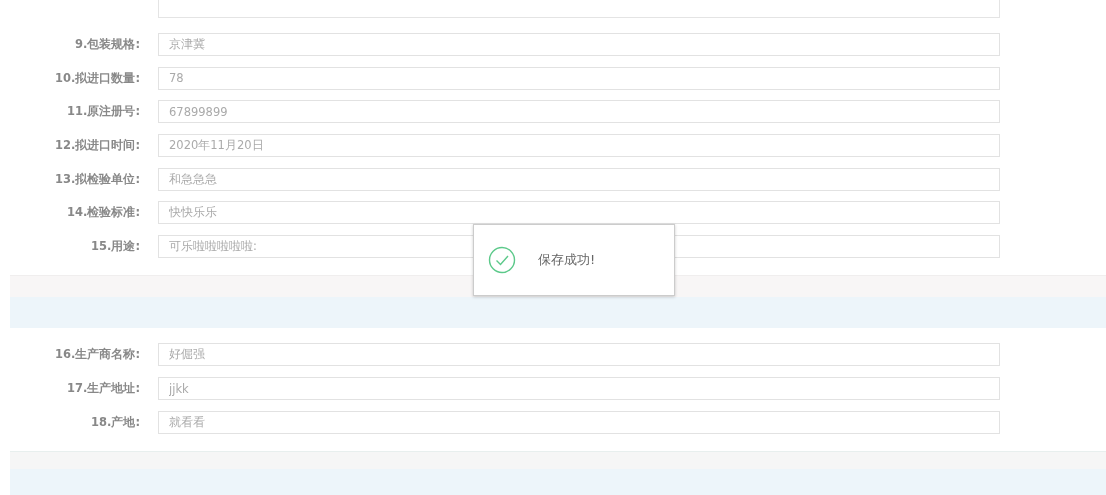  Describe the element at coordinates (107, 45) in the screenshot. I see `field-label: 9.包装规格:` at that location.